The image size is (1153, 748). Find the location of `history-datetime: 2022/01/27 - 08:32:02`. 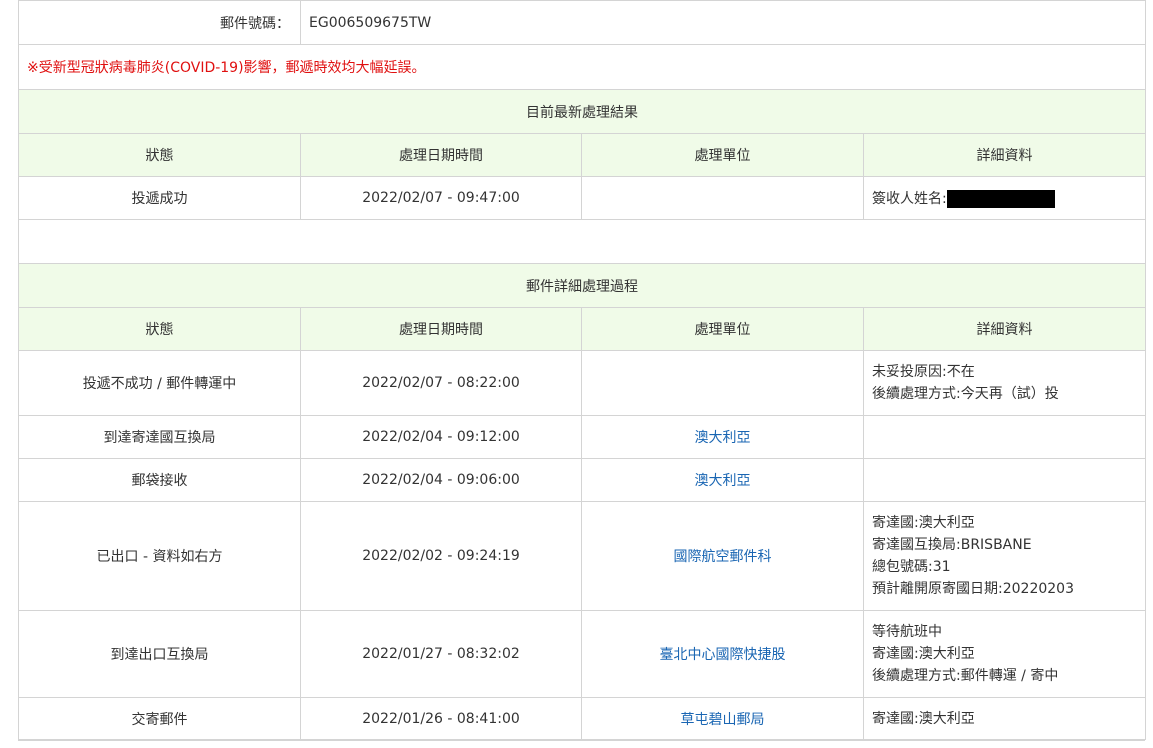

history-datetime: 2022/01/27 - 08:32:02 is located at coordinates (441, 654).